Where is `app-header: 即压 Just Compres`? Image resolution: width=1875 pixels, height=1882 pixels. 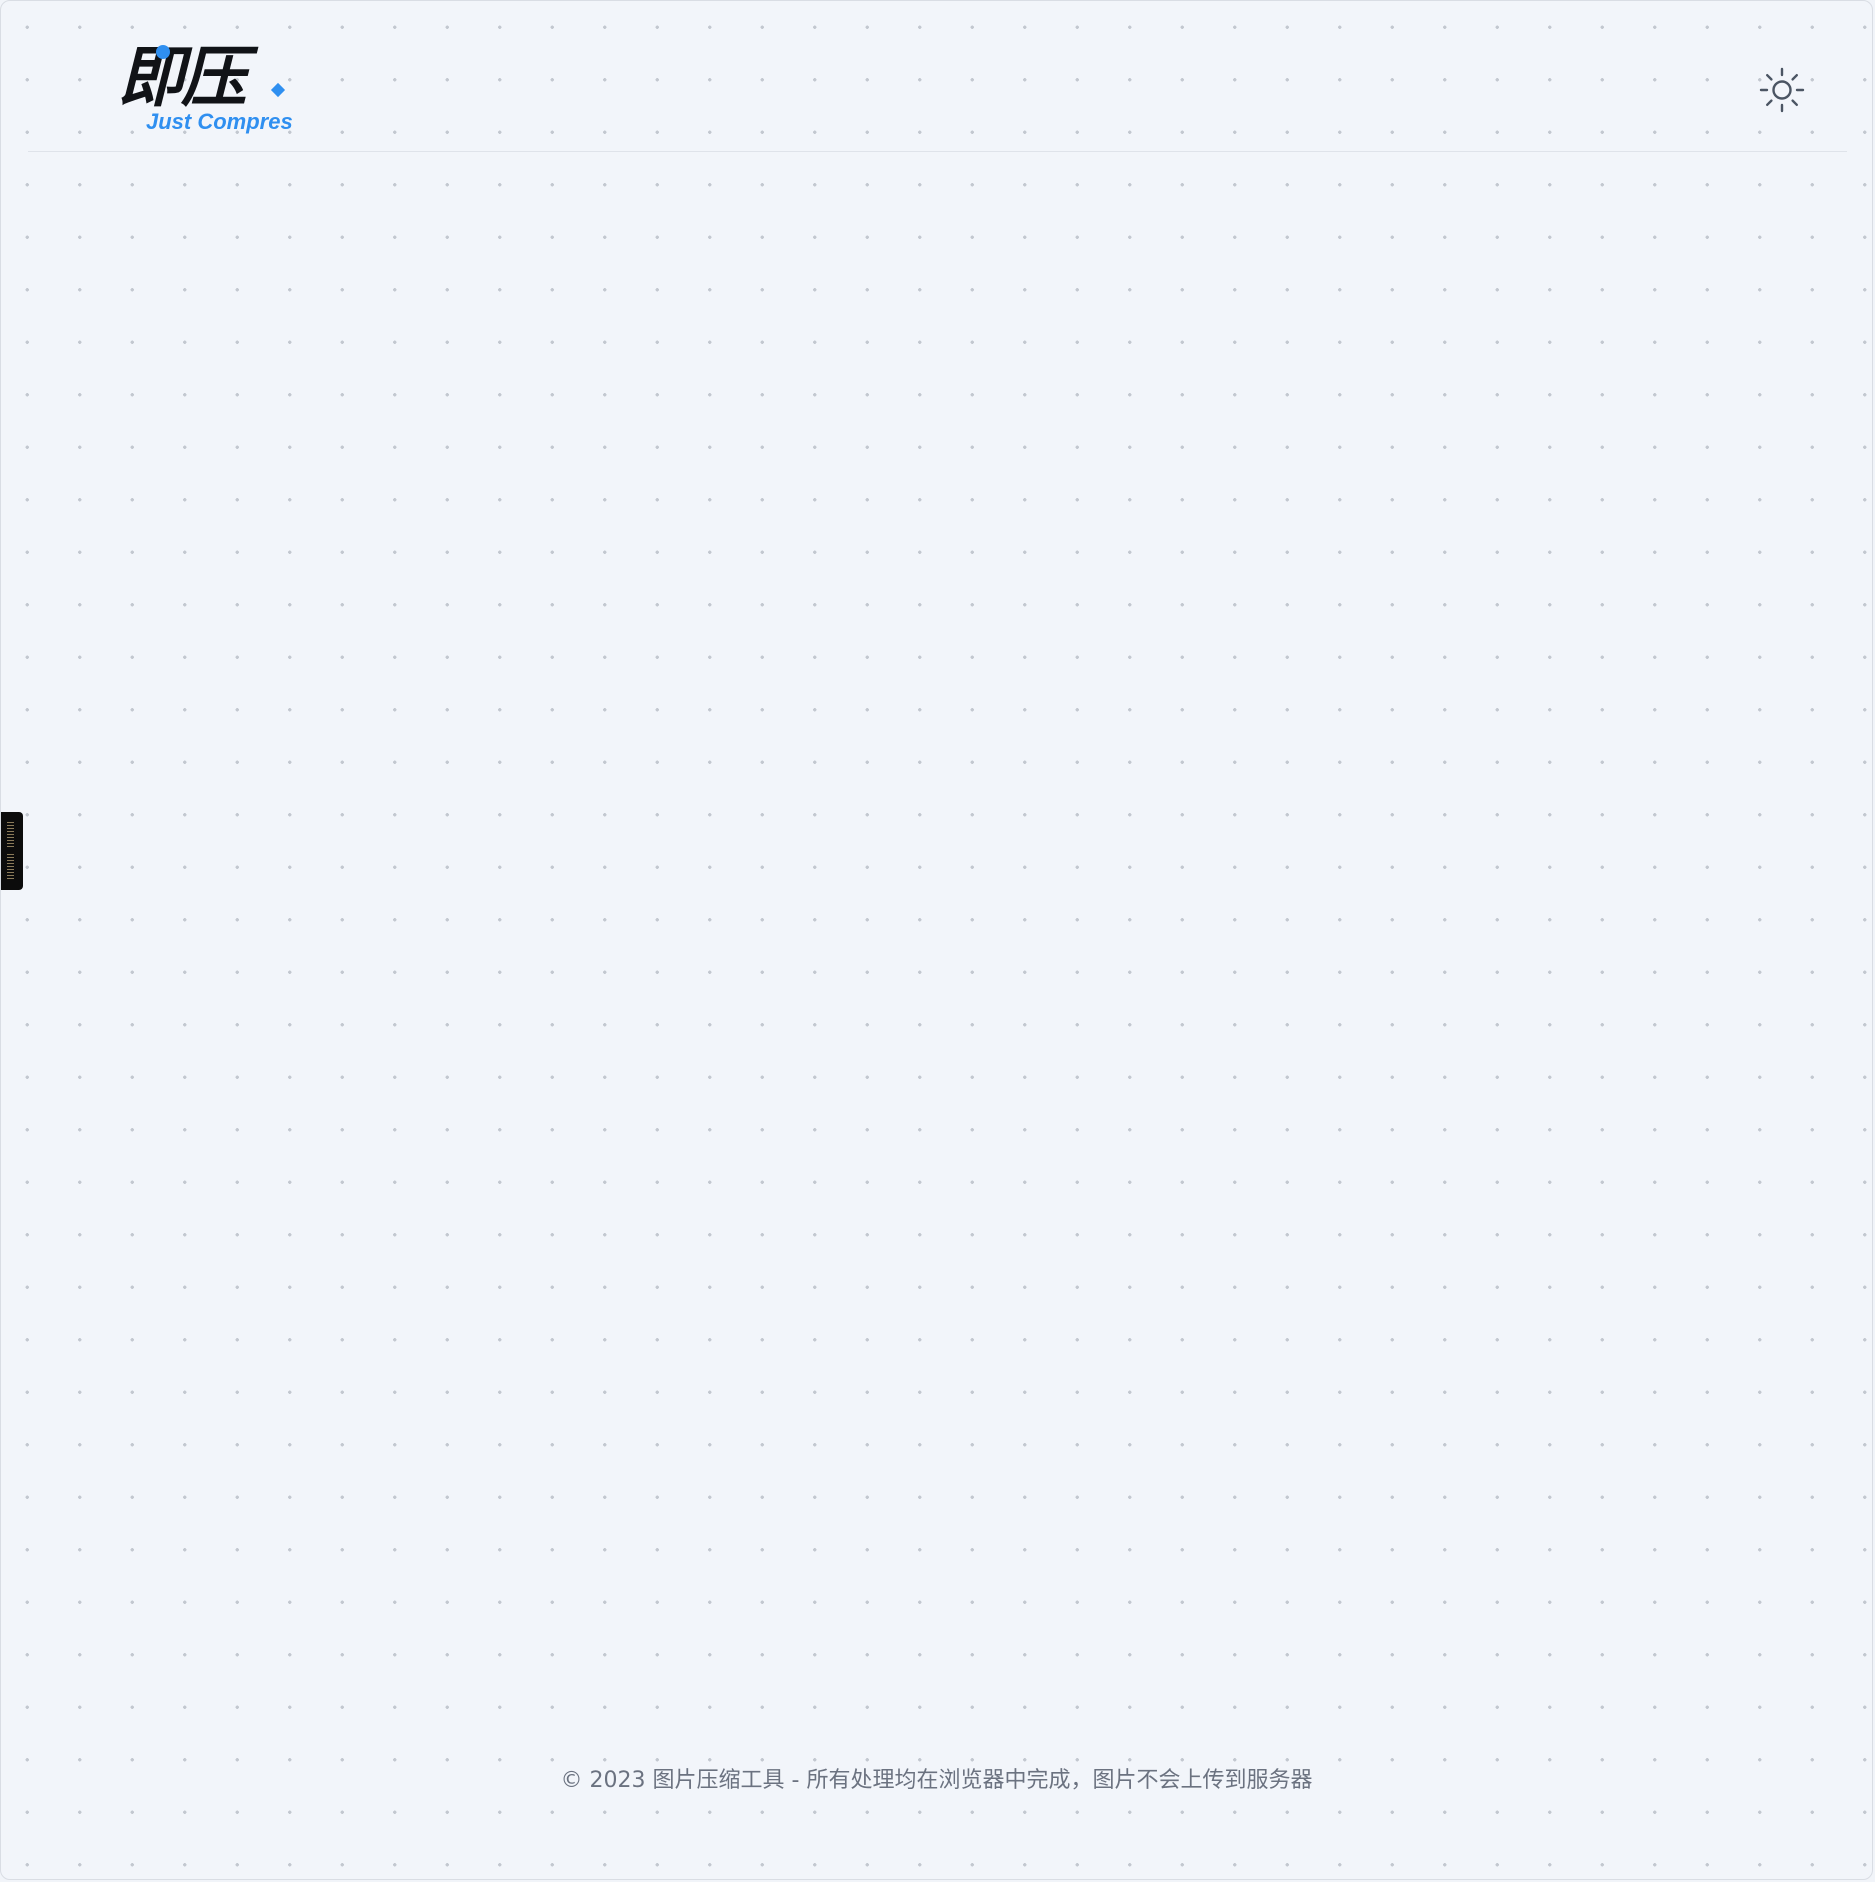 app-header: 即压 Just Compres is located at coordinates (937, 76).